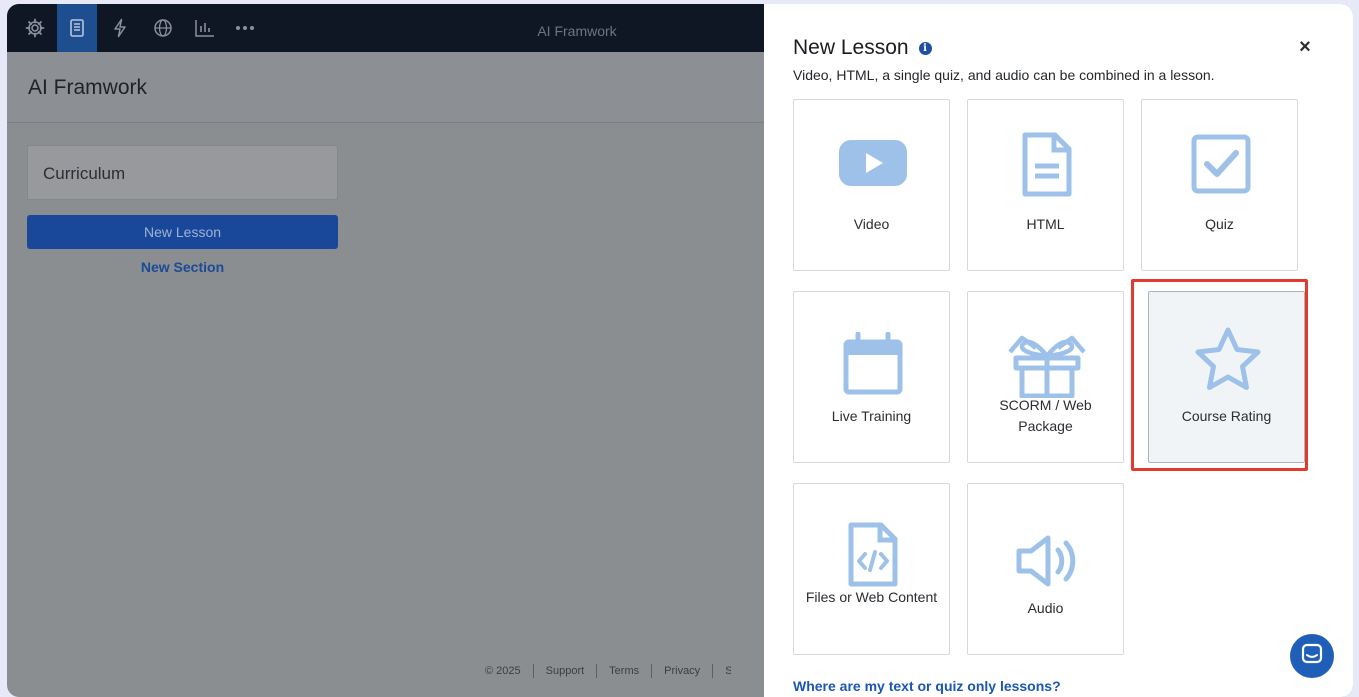  What do you see at coordinates (1220, 150) in the screenshot?
I see `checkbox-icon` at bounding box center [1220, 150].